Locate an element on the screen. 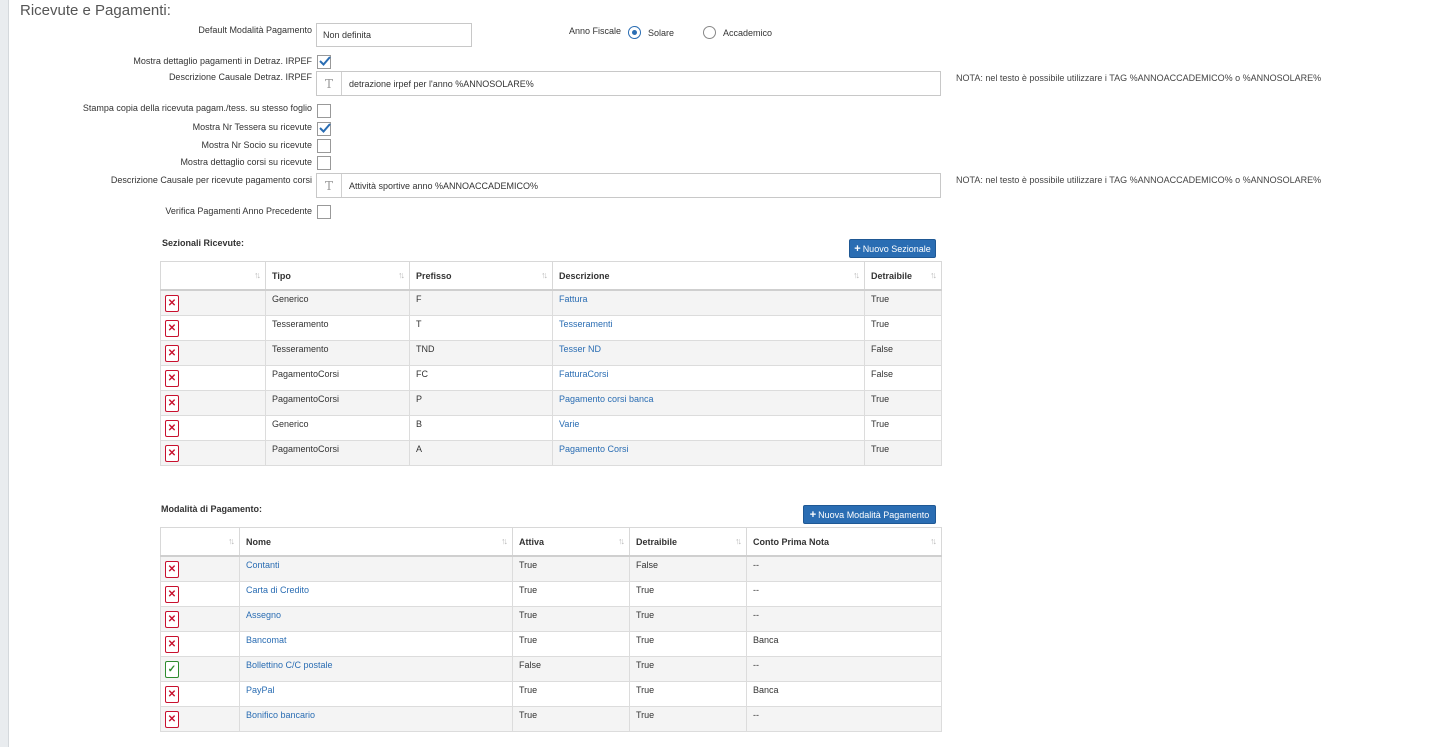 Image resolution: width=1448 pixels, height=747 pixels. stampa-copia-checkbox is located at coordinates (324, 111).